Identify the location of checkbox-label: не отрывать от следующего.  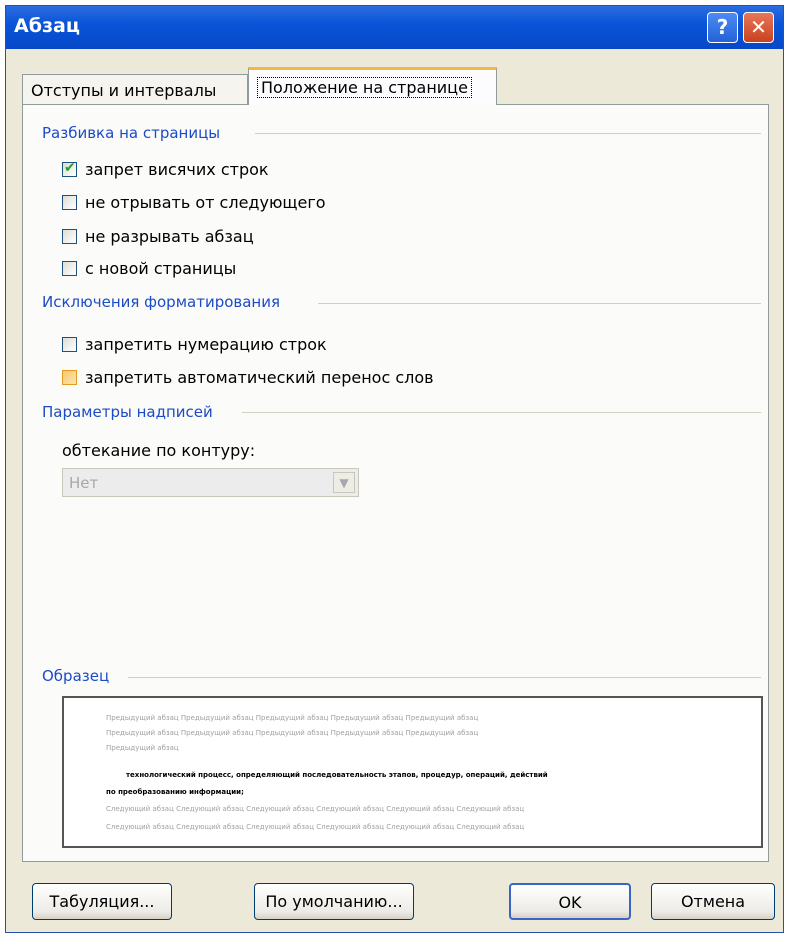
(205, 202).